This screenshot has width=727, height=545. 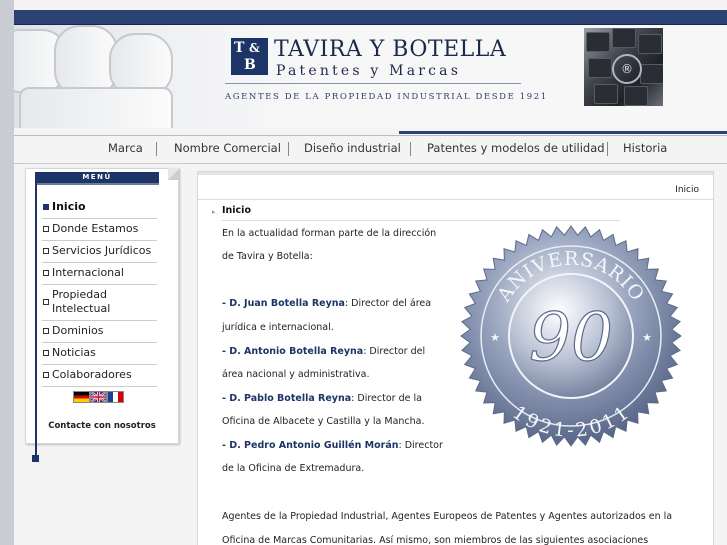 I want to click on nav-item-historia: Historia, so click(x=645, y=148).